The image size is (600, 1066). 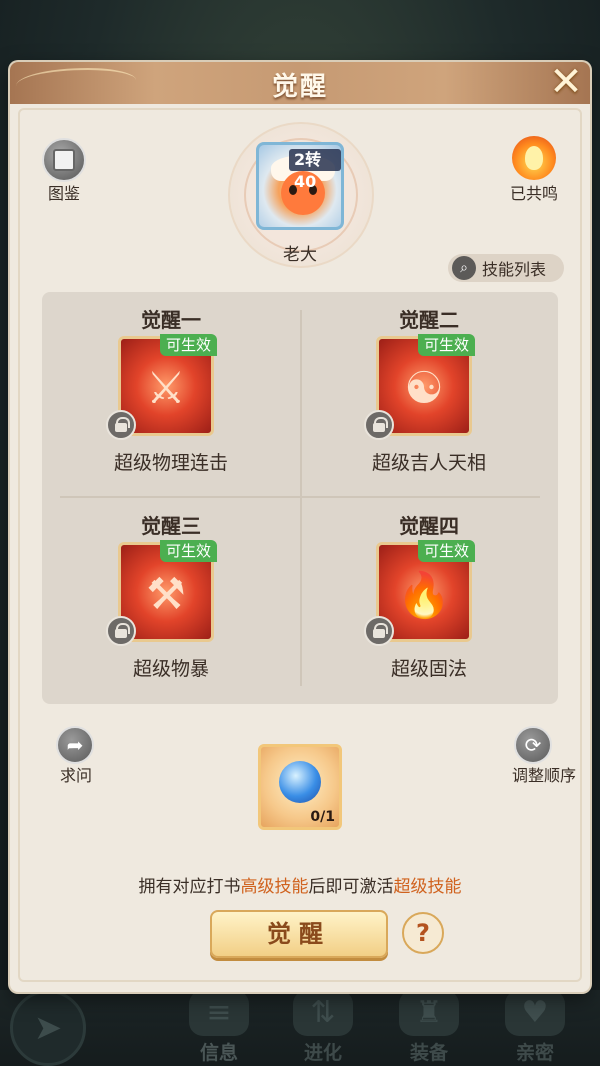 I want to click on awakening-title: 觉醒二, so click(x=429, y=320).